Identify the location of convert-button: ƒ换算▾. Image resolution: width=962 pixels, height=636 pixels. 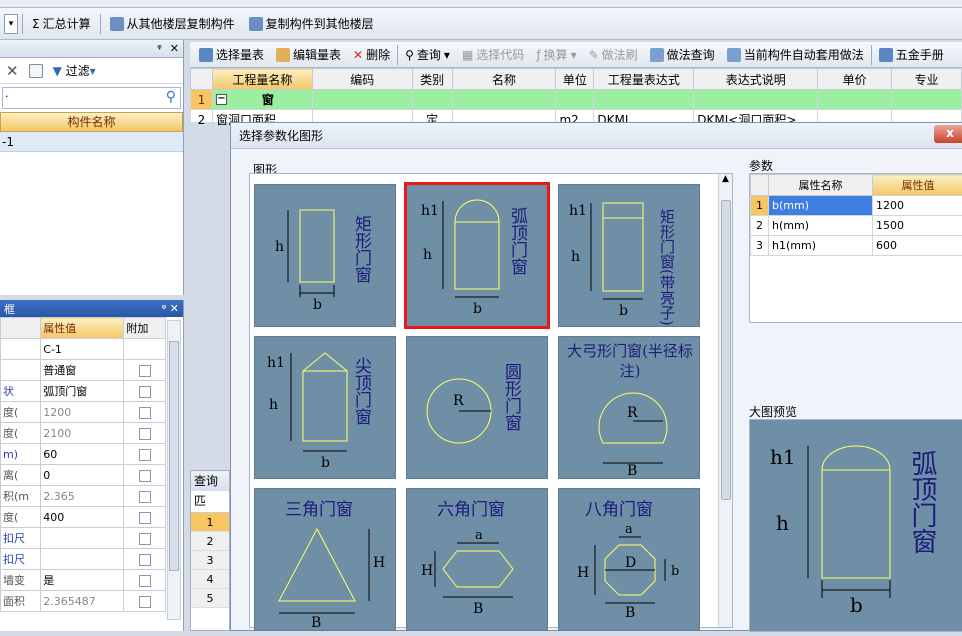
(556, 54).